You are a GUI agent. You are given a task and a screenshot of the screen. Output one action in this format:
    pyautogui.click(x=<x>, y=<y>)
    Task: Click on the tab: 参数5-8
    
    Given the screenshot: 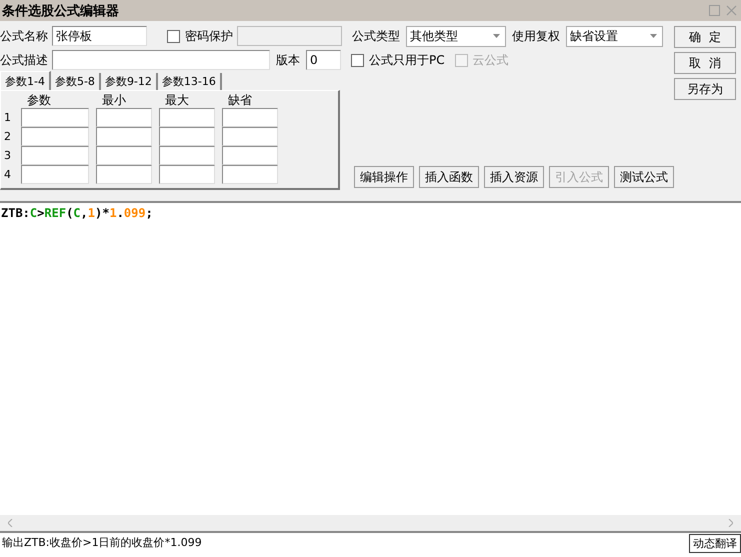 What is the action you would take?
    pyautogui.click(x=75, y=81)
    